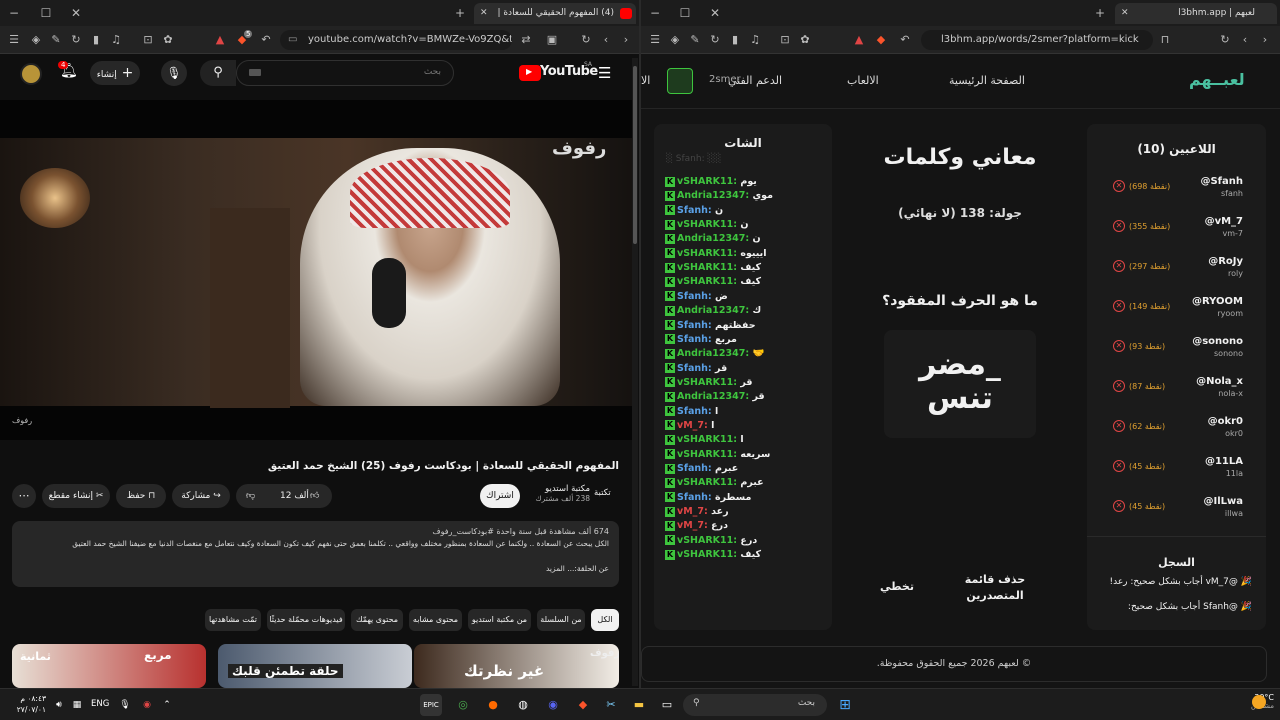 The image size is (1280, 720). I want to click on sidebar-icon: ▮, so click(96, 40).